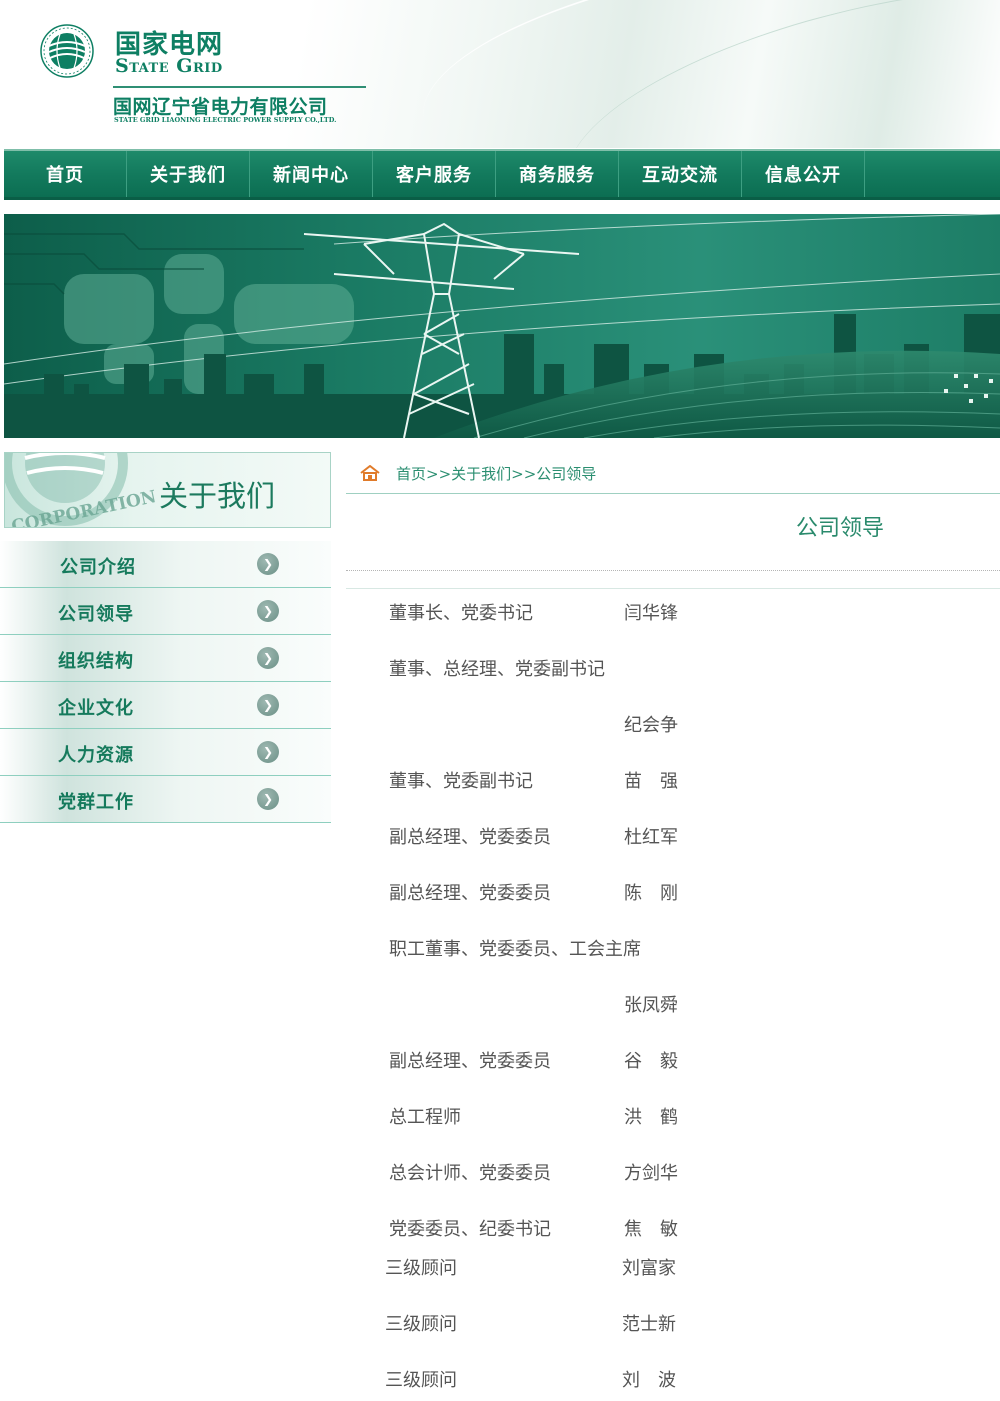  I want to click on advisor-name: 刘 波, so click(649, 1380).